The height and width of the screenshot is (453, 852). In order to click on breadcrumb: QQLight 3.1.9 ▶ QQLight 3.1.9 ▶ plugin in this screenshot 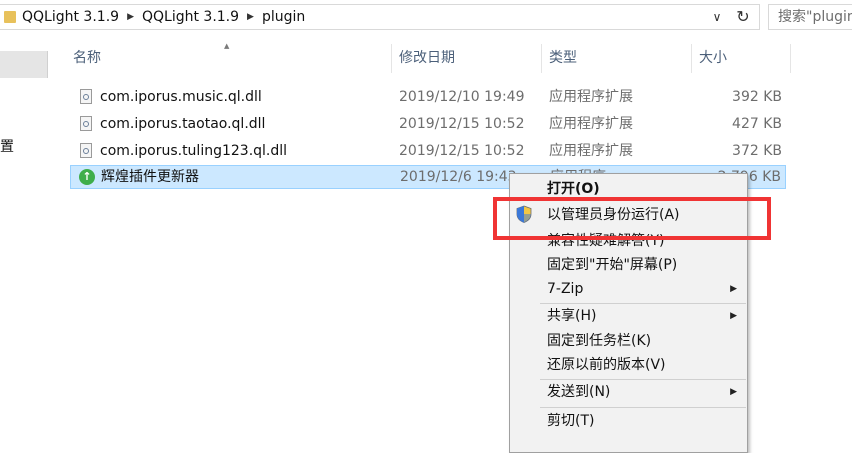, I will do `click(154, 17)`.